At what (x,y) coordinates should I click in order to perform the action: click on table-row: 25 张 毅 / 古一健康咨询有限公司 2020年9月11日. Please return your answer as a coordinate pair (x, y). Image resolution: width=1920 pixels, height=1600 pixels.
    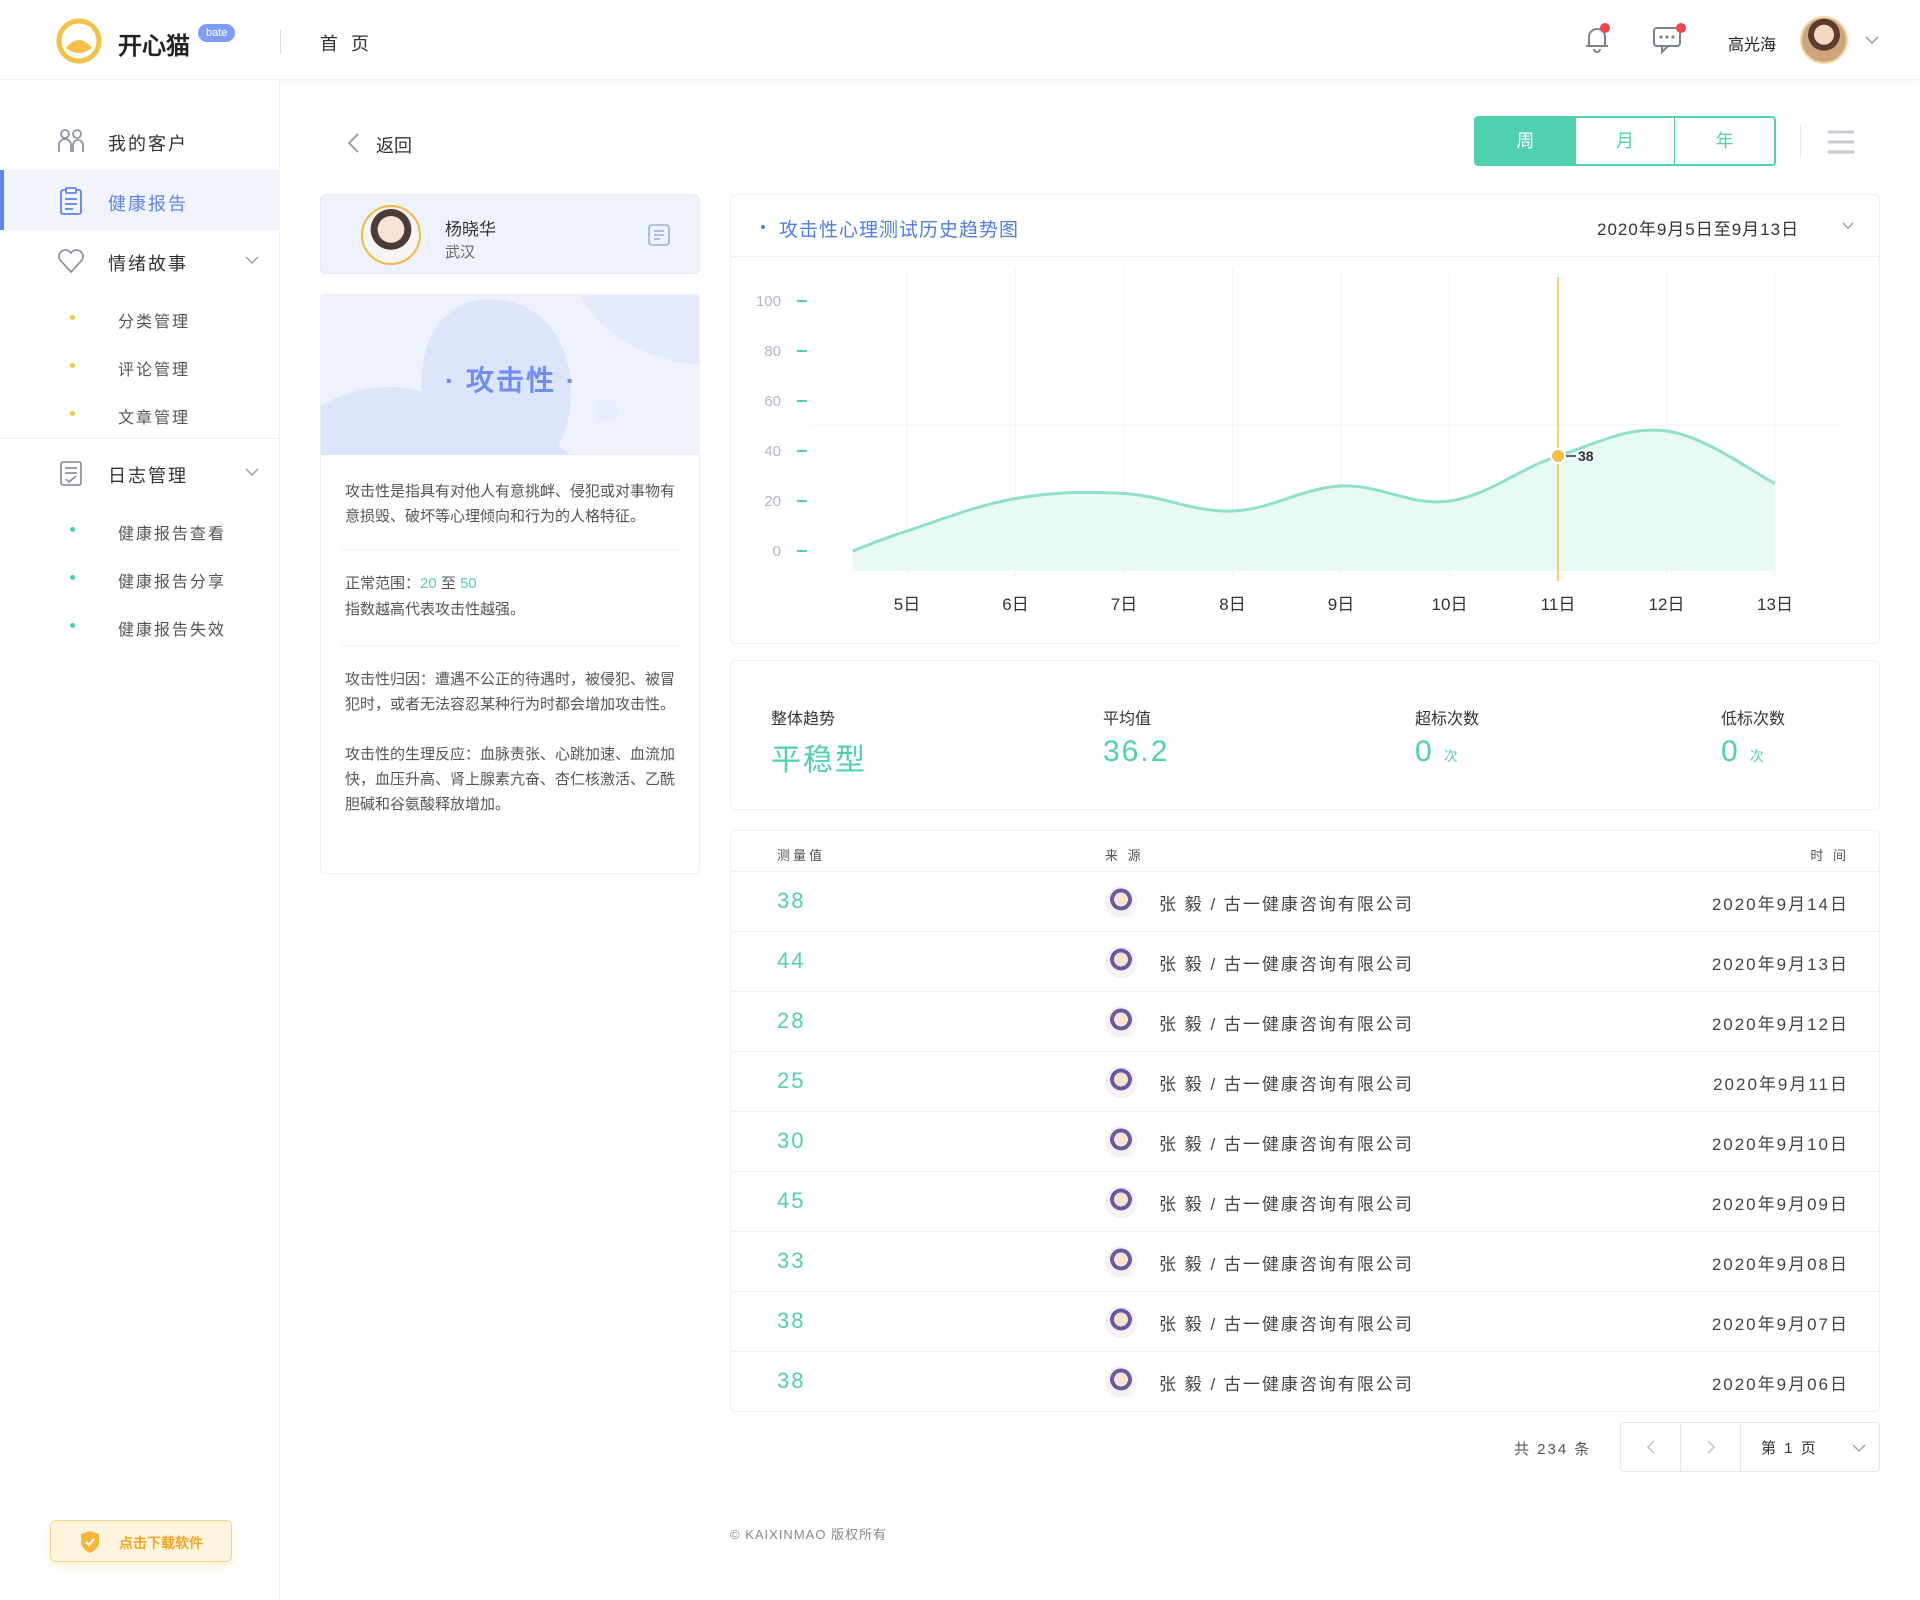
    Looking at the image, I should click on (1305, 1081).